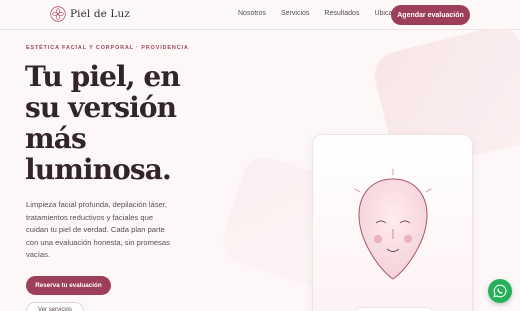  What do you see at coordinates (341, 13) in the screenshot?
I see `nav-item-resultados: Resultados` at bounding box center [341, 13].